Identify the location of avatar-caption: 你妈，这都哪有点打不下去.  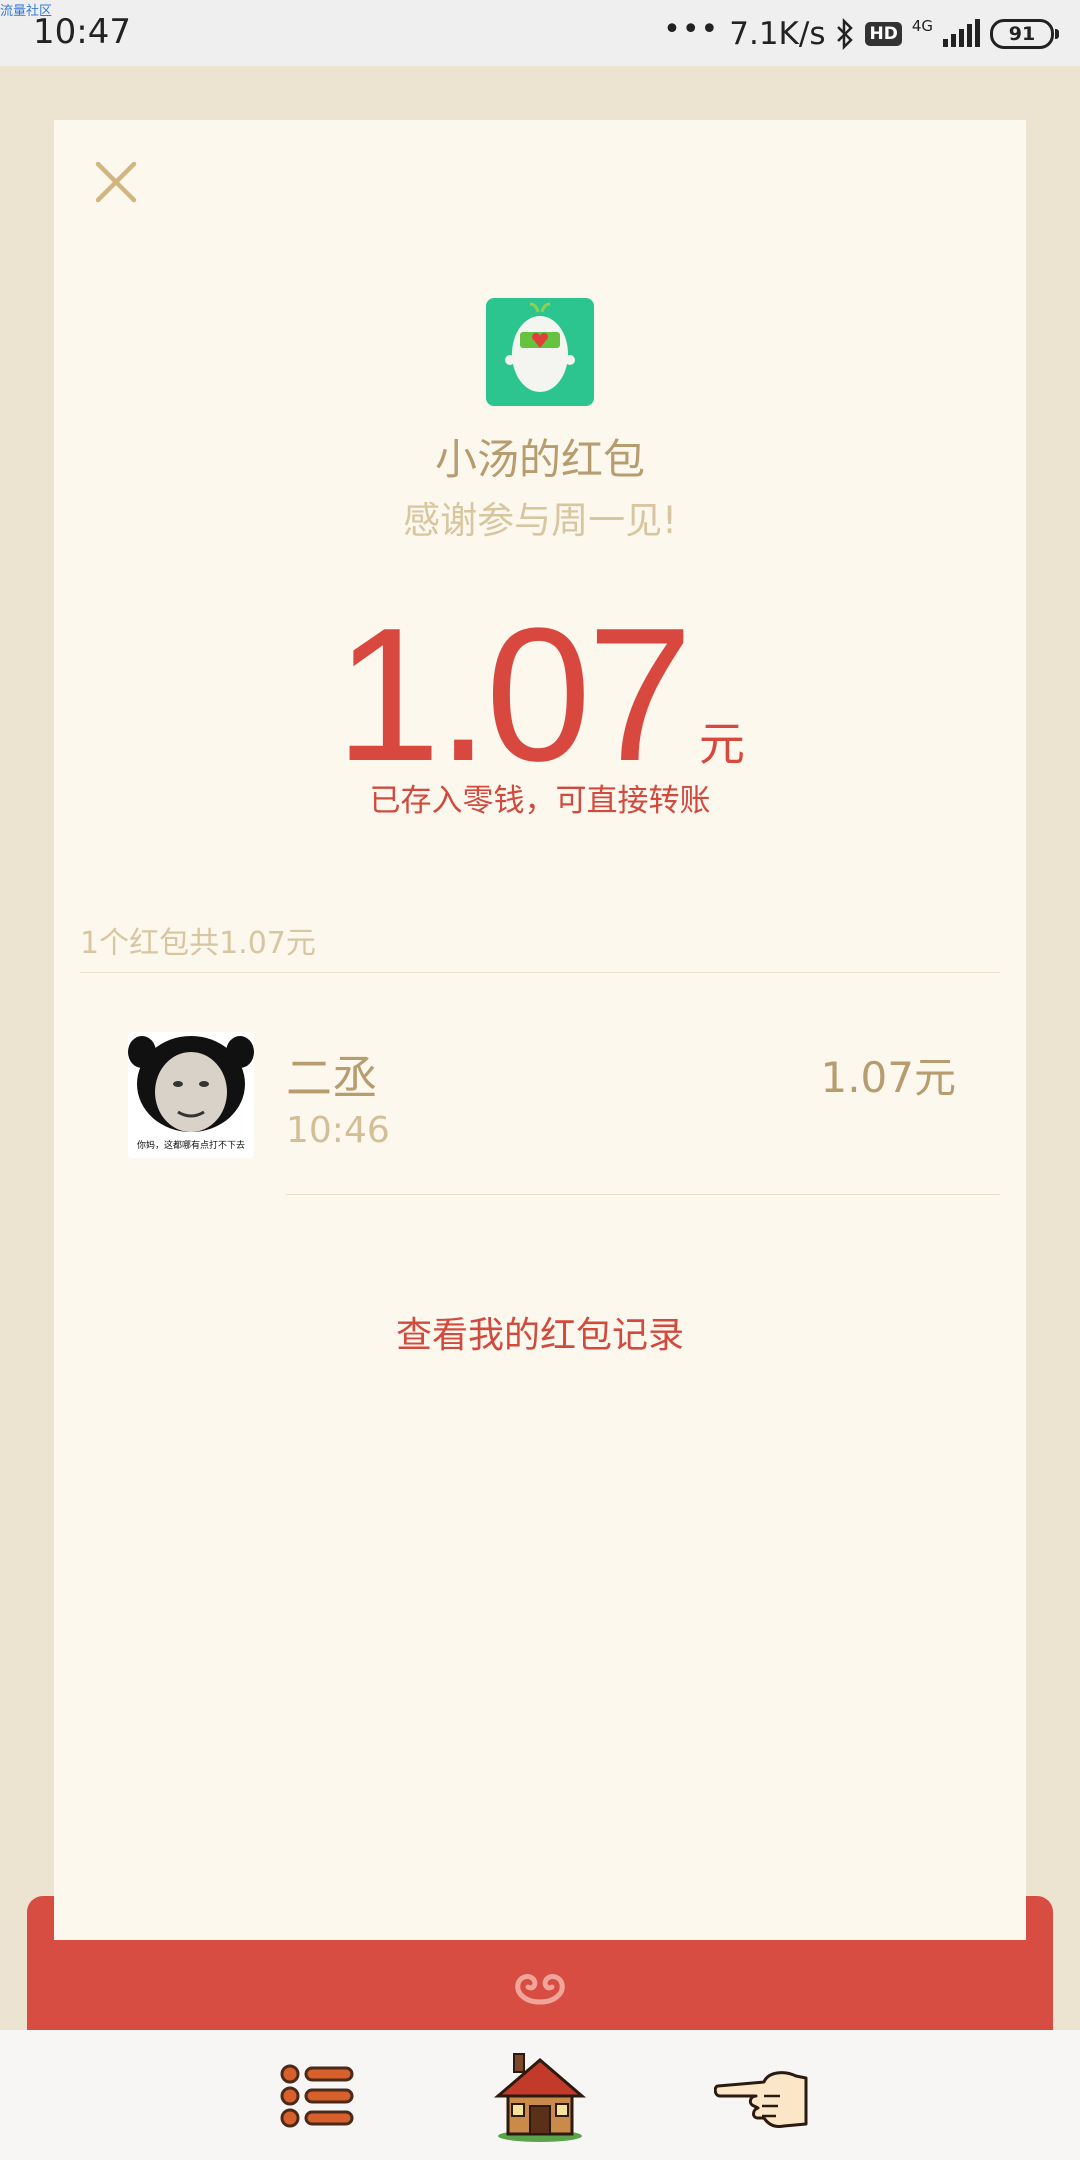
(191, 1145).